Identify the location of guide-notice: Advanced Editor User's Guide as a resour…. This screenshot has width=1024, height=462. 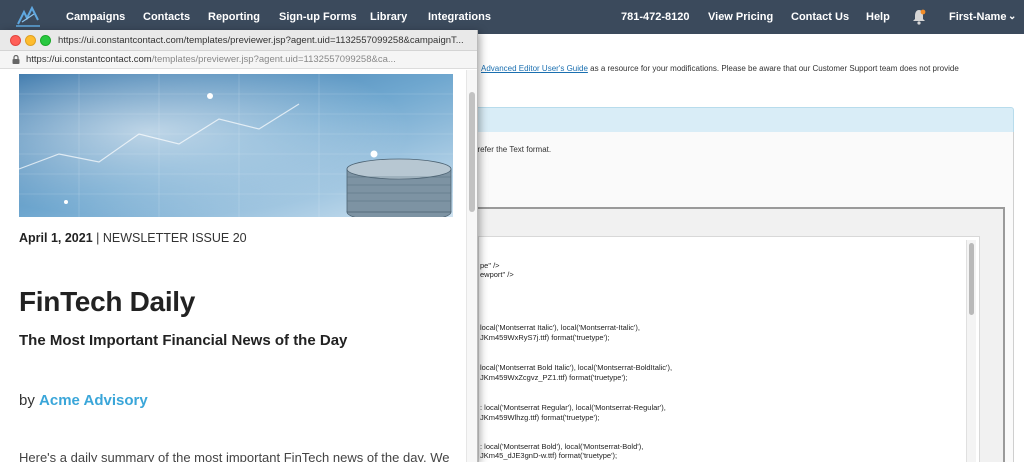
(720, 68).